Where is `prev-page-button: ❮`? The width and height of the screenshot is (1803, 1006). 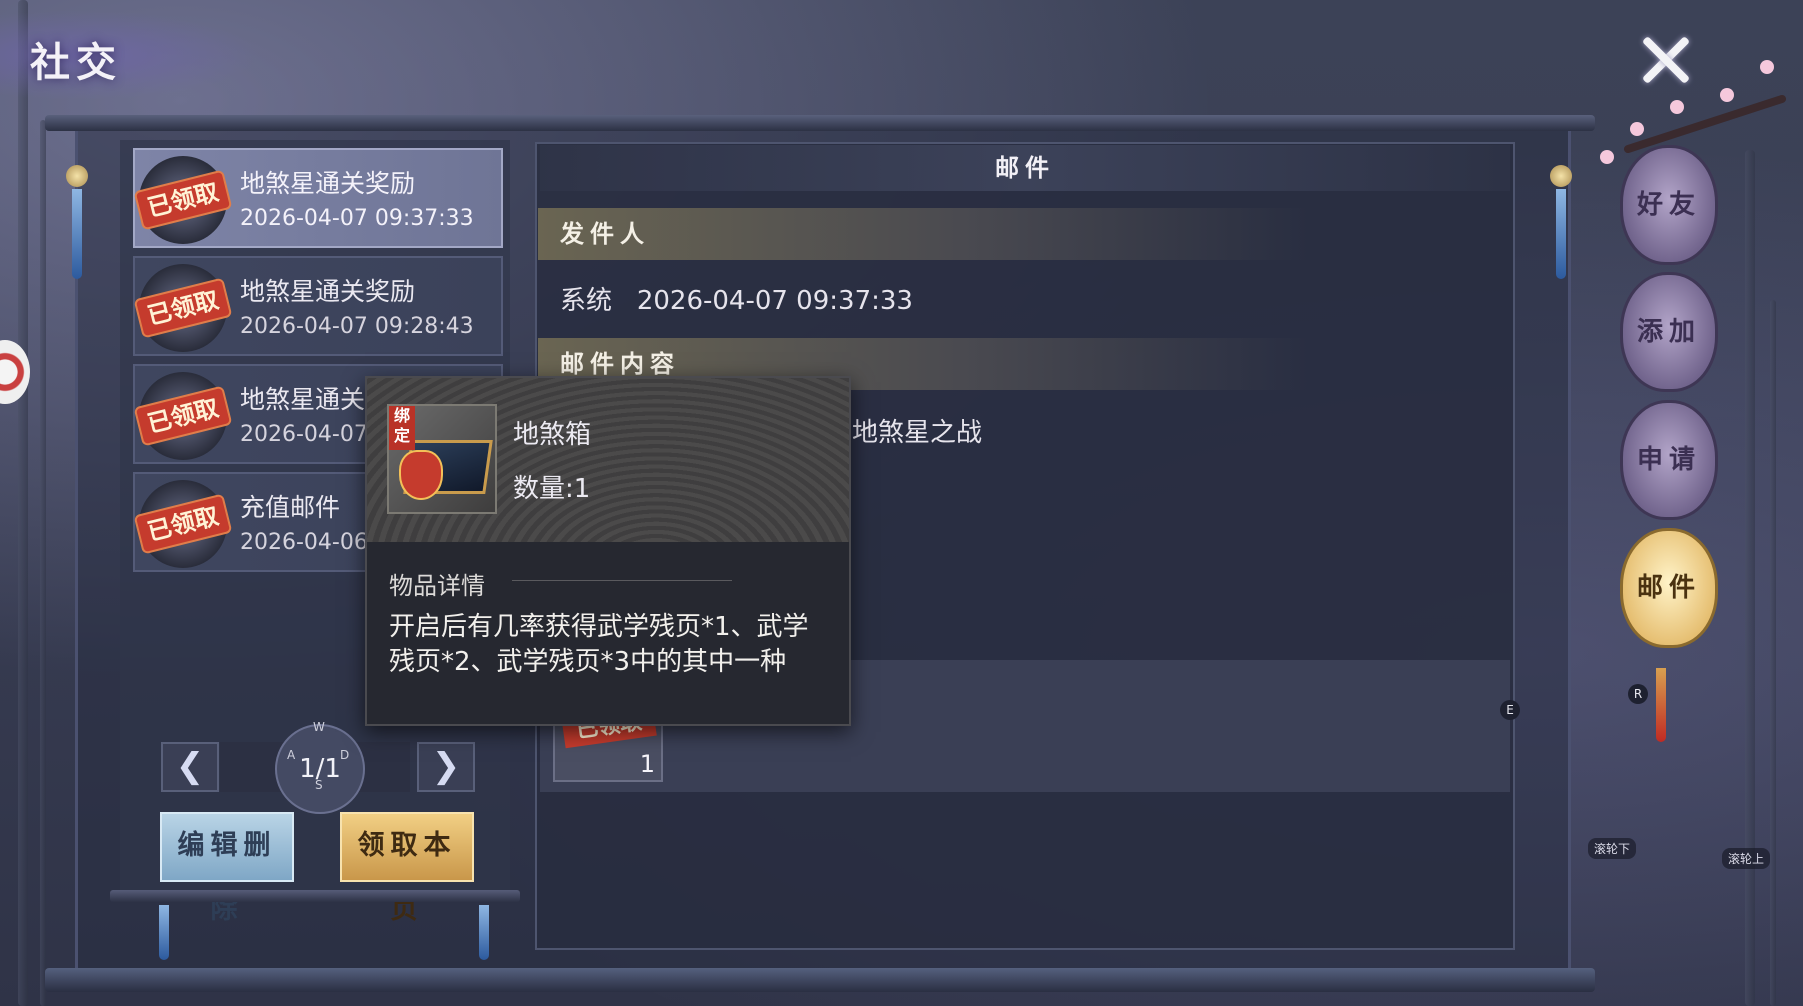
prev-page-button: ❮ is located at coordinates (190, 767).